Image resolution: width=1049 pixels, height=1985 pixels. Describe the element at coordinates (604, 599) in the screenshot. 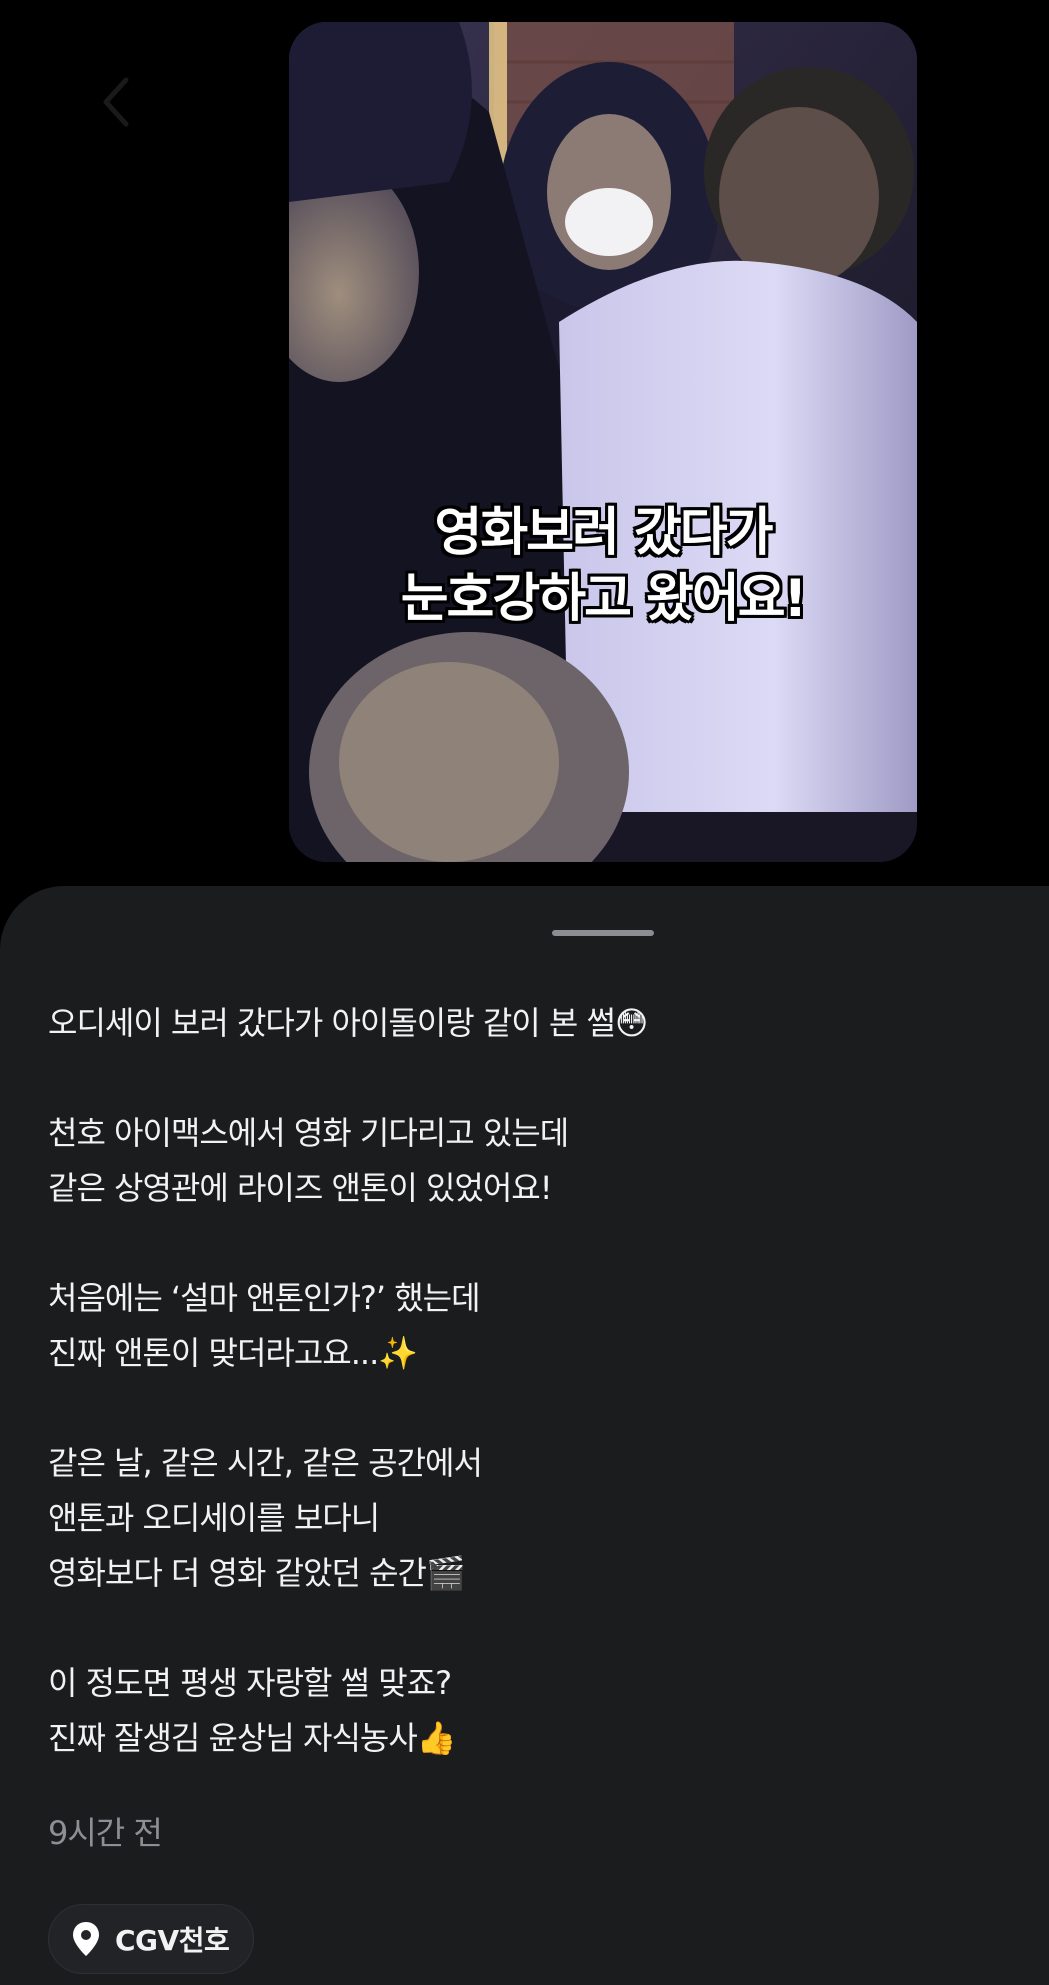

I see `caption-line: 눈호강하고 왔어요!` at that location.